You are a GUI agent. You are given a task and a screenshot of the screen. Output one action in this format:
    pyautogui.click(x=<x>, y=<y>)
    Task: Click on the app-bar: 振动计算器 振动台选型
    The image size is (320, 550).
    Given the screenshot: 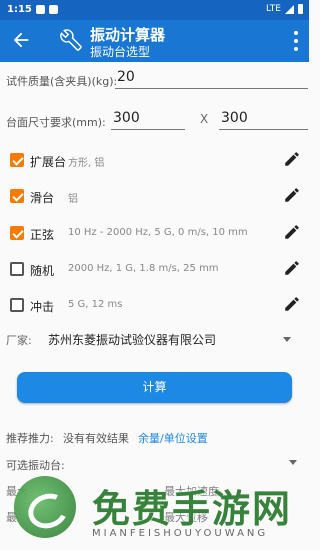 What is the action you would take?
    pyautogui.click(x=154, y=41)
    